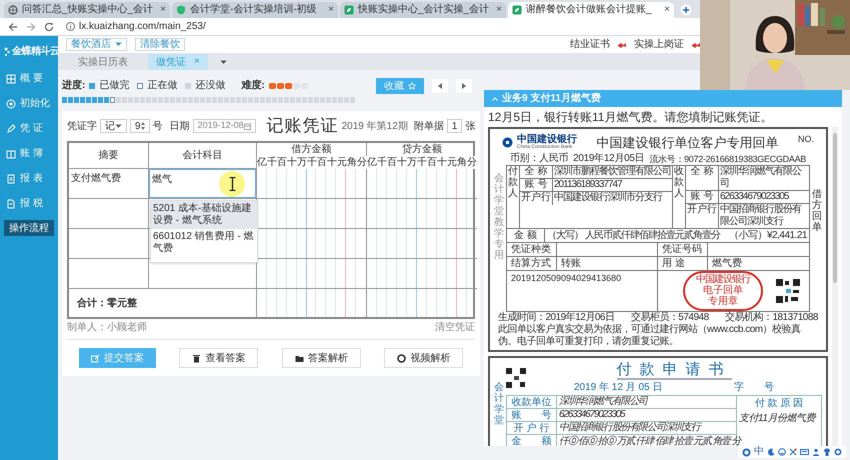 Image resolution: width=850 pixels, height=460 pixels. Describe the element at coordinates (507, 142) in the screenshot. I see `bank-logo-icon` at that location.